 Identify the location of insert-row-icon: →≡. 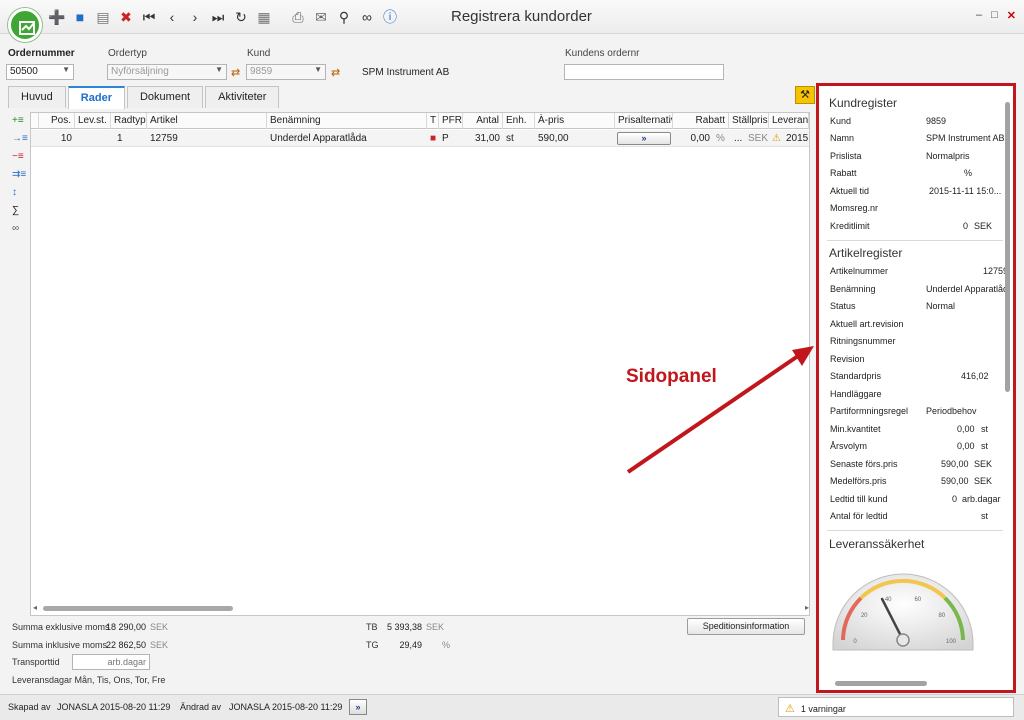
(20, 138).